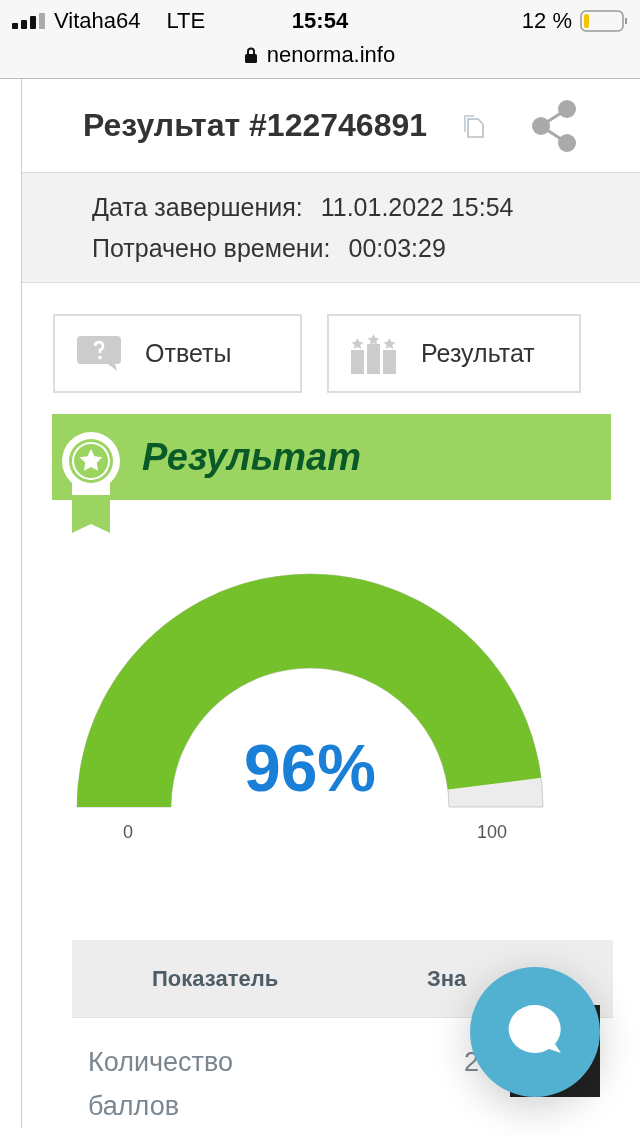 This screenshot has height=1136, width=640. What do you see at coordinates (492, 832) in the screenshot?
I see `gauge-max-label: 100` at bounding box center [492, 832].